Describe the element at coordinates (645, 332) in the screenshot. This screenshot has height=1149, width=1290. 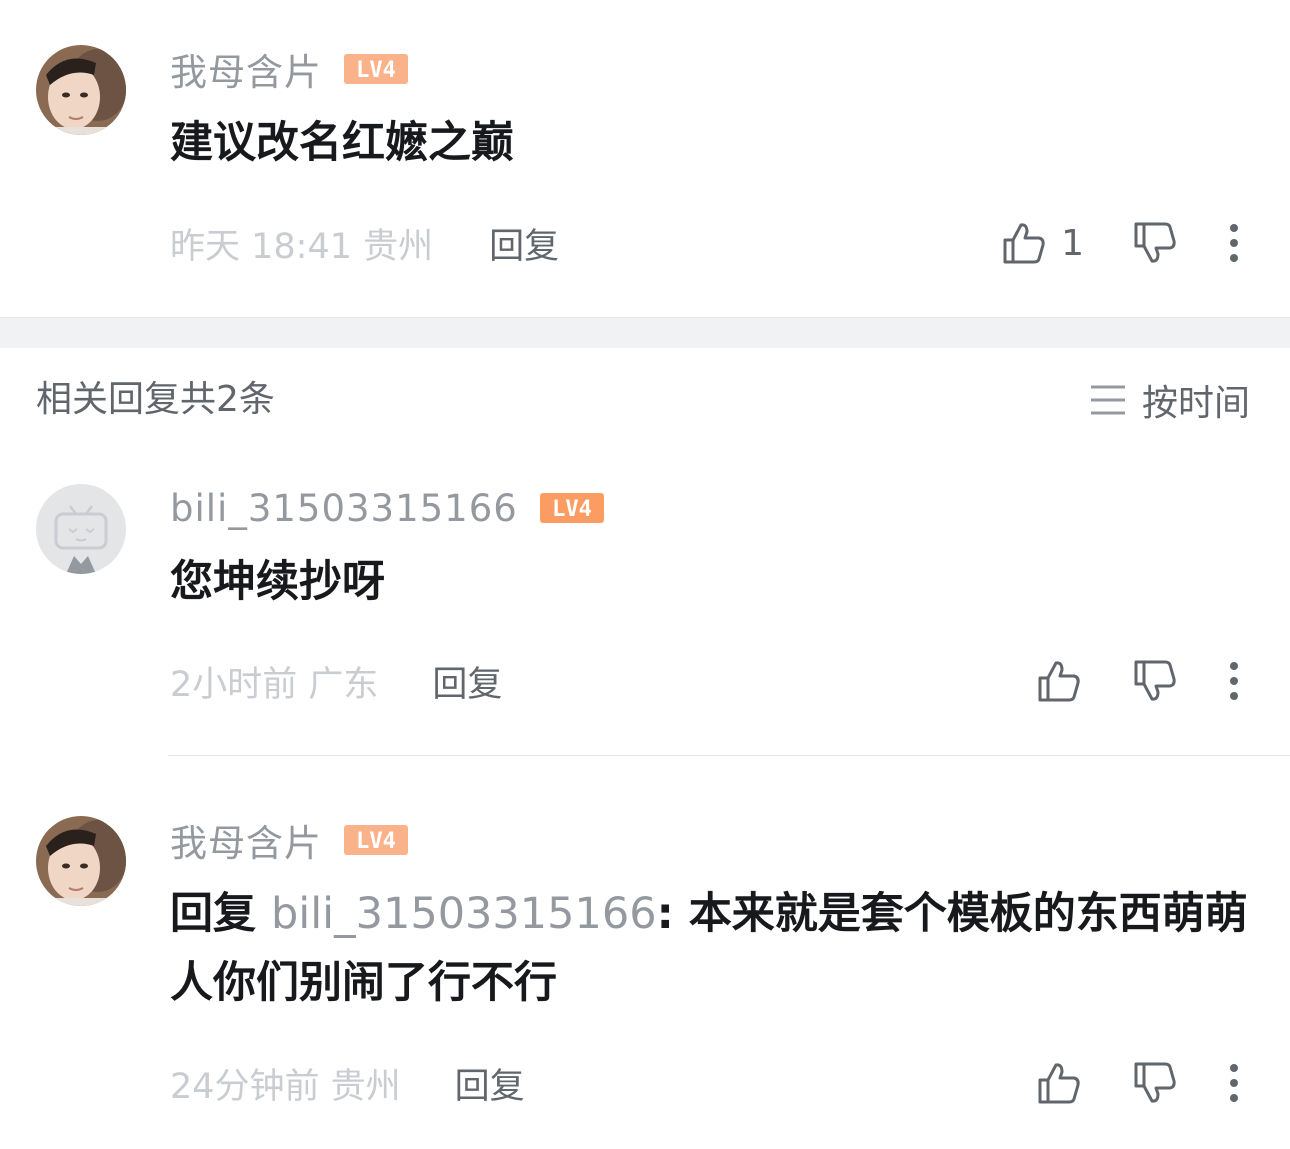
I see `section-divider` at that location.